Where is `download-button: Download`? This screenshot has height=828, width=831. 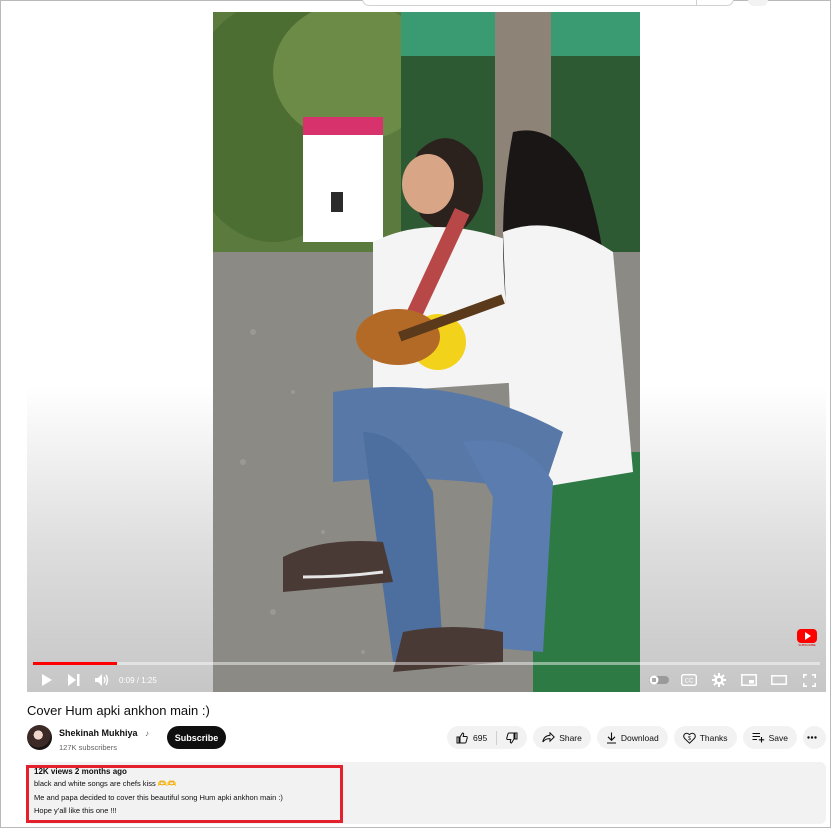 download-button: Download is located at coordinates (632, 737).